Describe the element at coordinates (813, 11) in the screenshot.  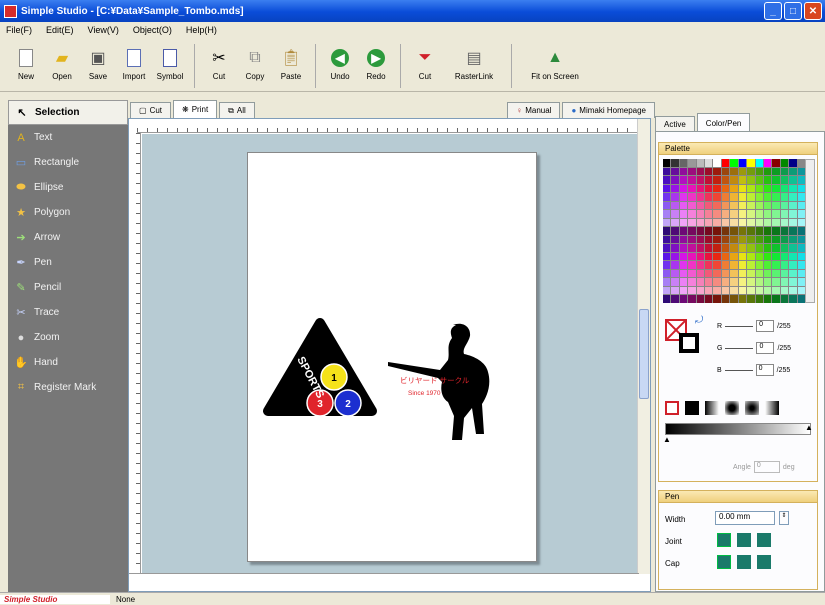
I see `close-button: ✕` at that location.